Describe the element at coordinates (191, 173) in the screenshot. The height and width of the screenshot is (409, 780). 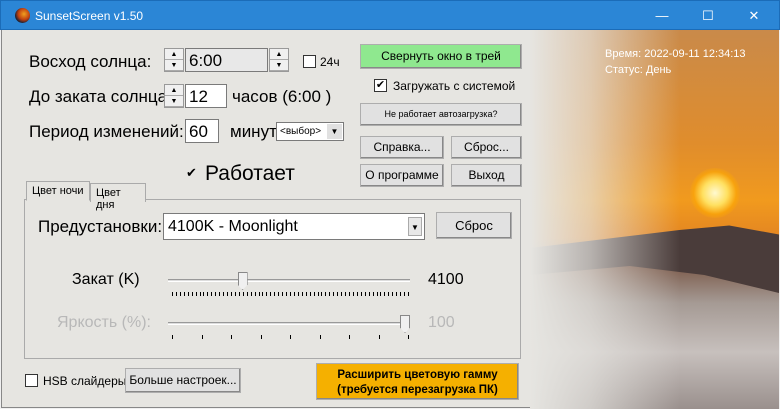
I see `working-checkbox: ✔` at that location.